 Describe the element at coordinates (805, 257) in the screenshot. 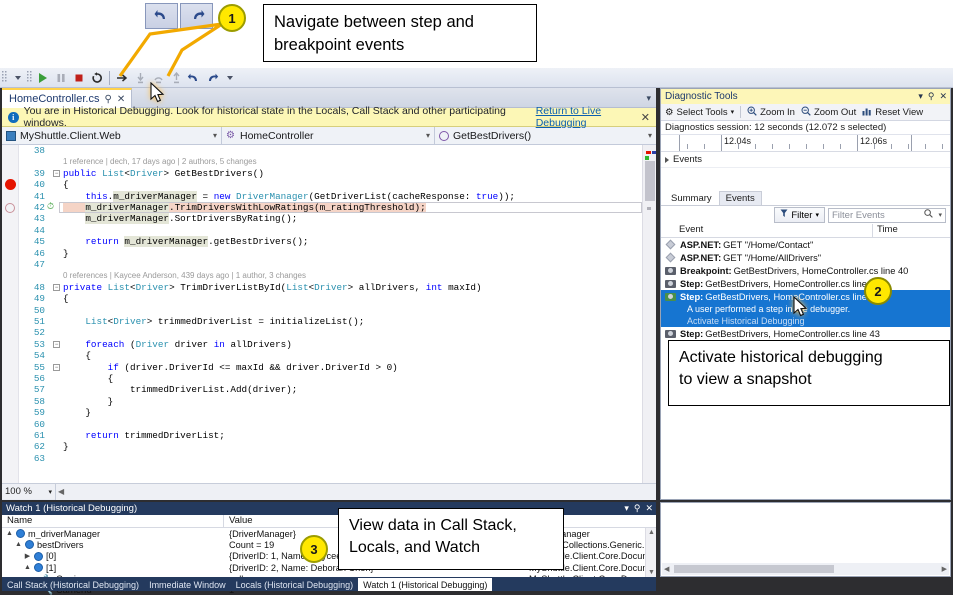

I see `event-row: ASP.NET: GET "/Home/AllDrivers"` at that location.